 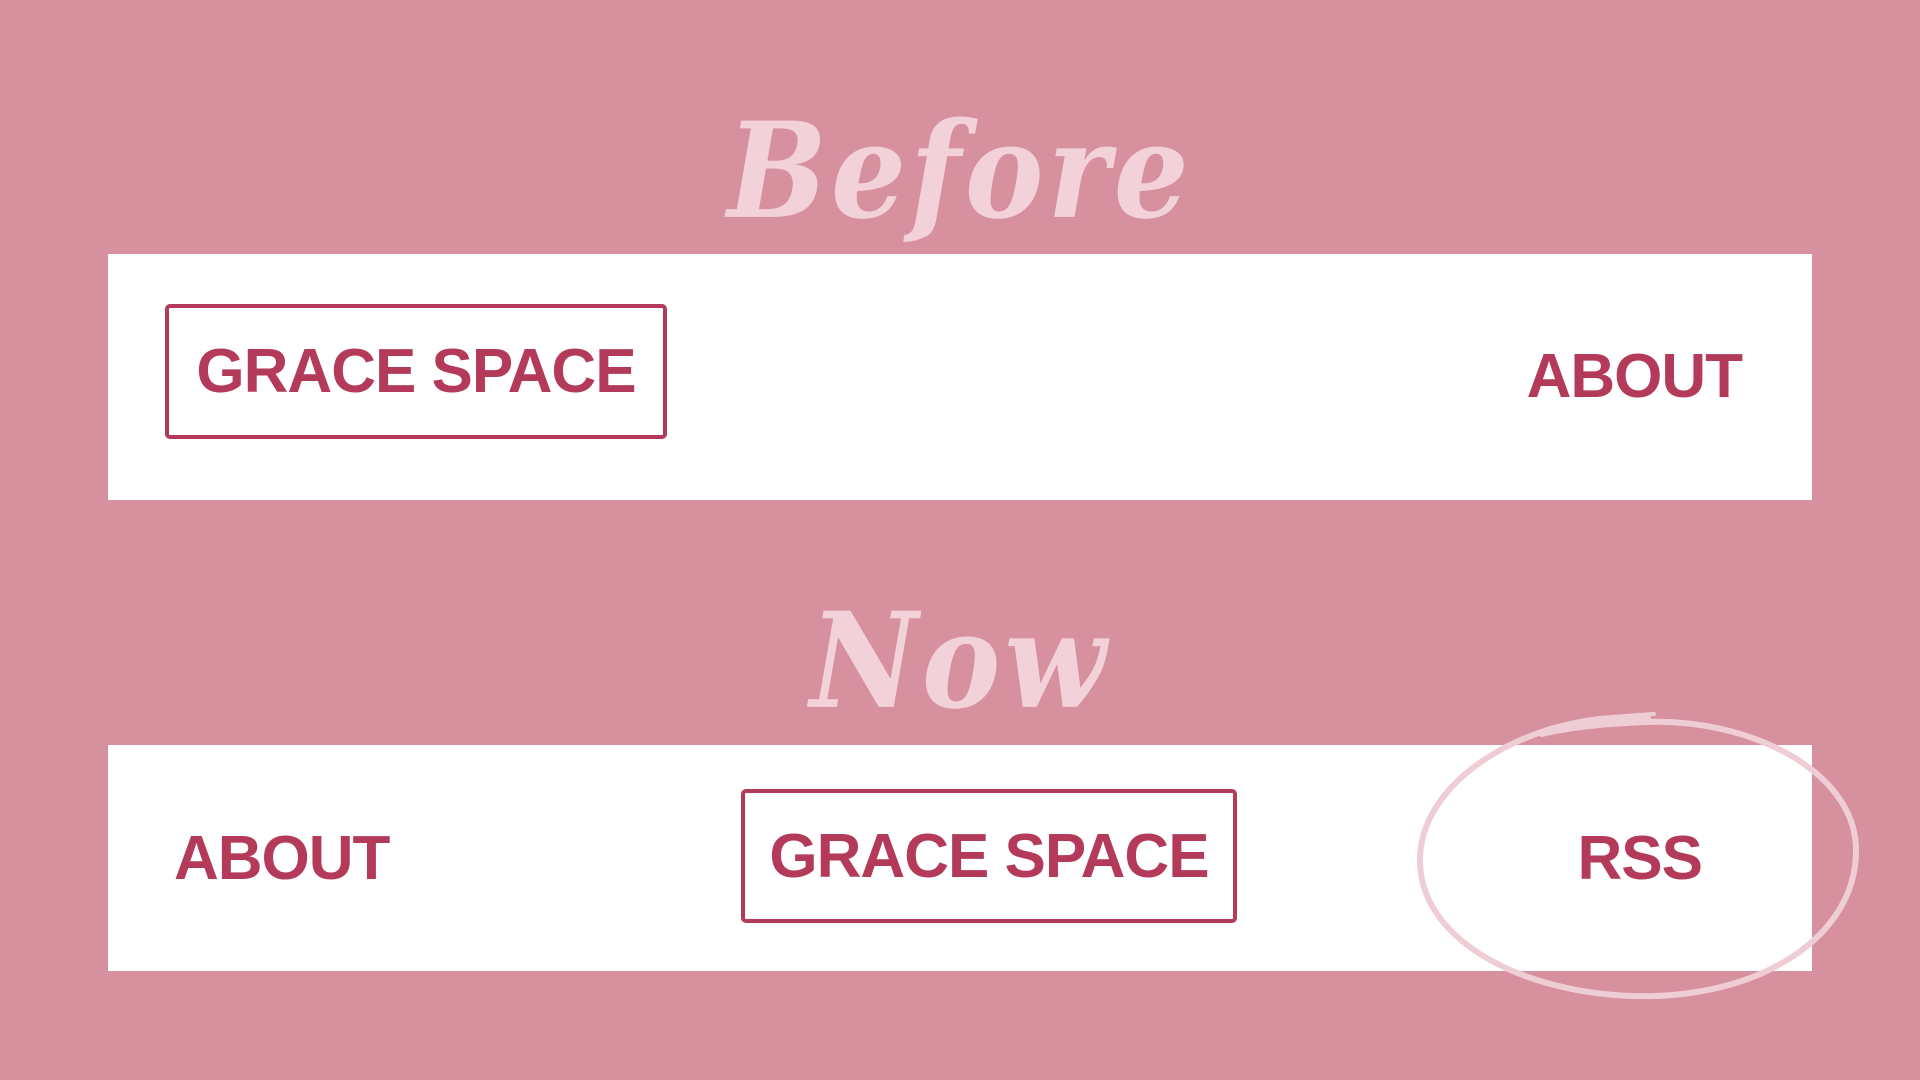 I want to click on nav-link-rss: RSS, so click(x=1640, y=859).